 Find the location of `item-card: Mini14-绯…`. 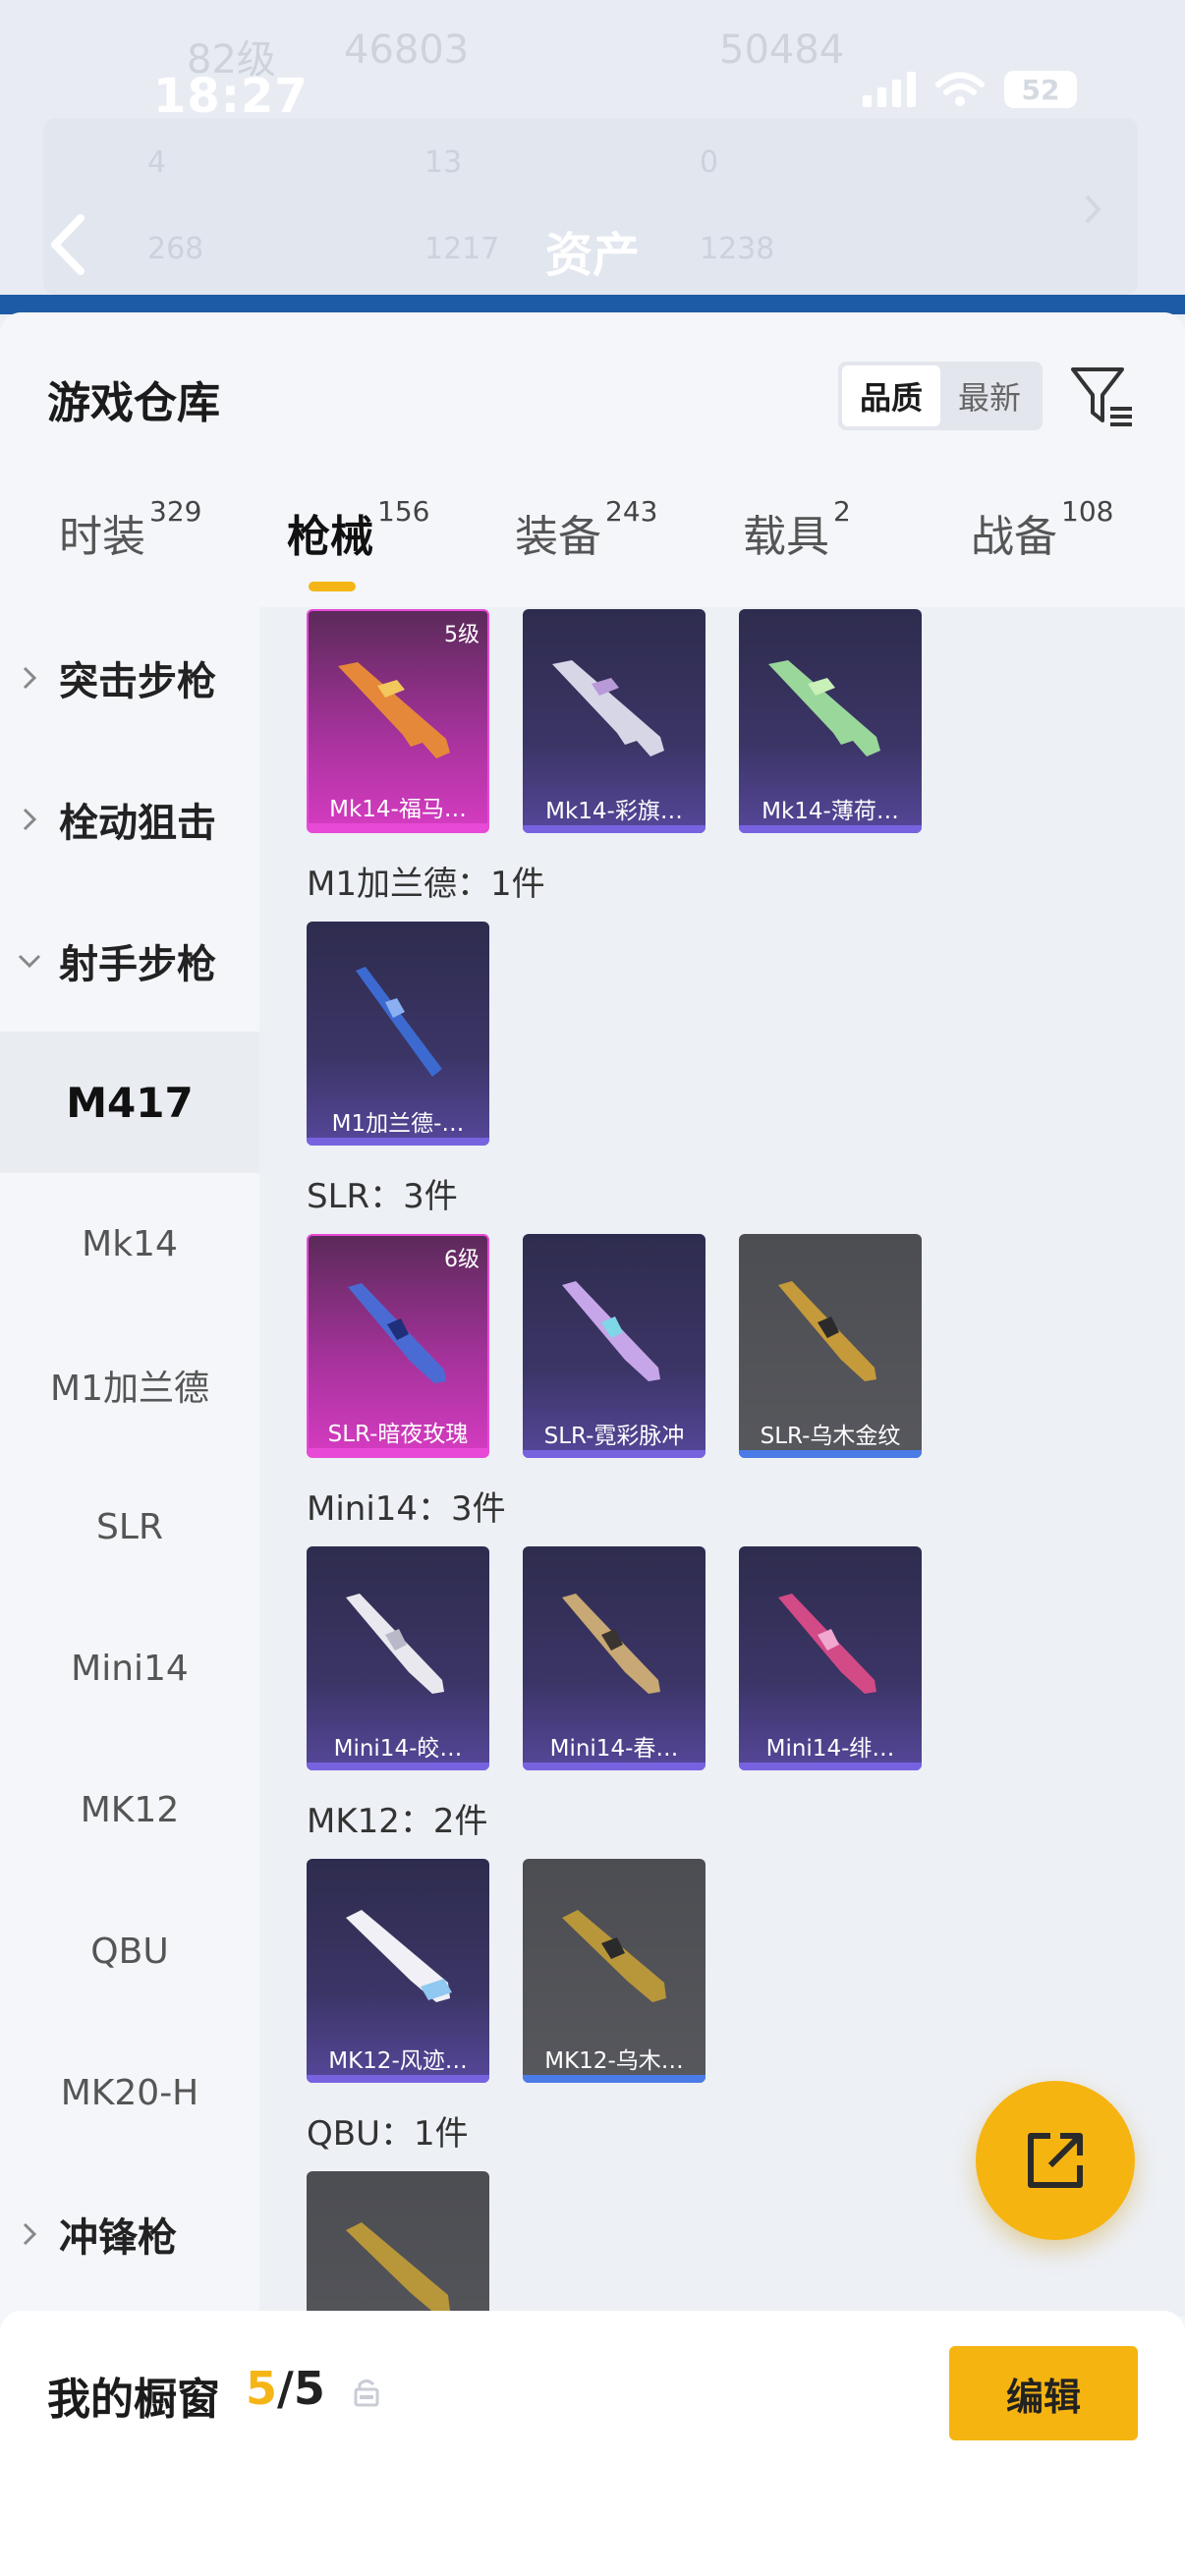

item-card: Mini14-绯… is located at coordinates (831, 1658).